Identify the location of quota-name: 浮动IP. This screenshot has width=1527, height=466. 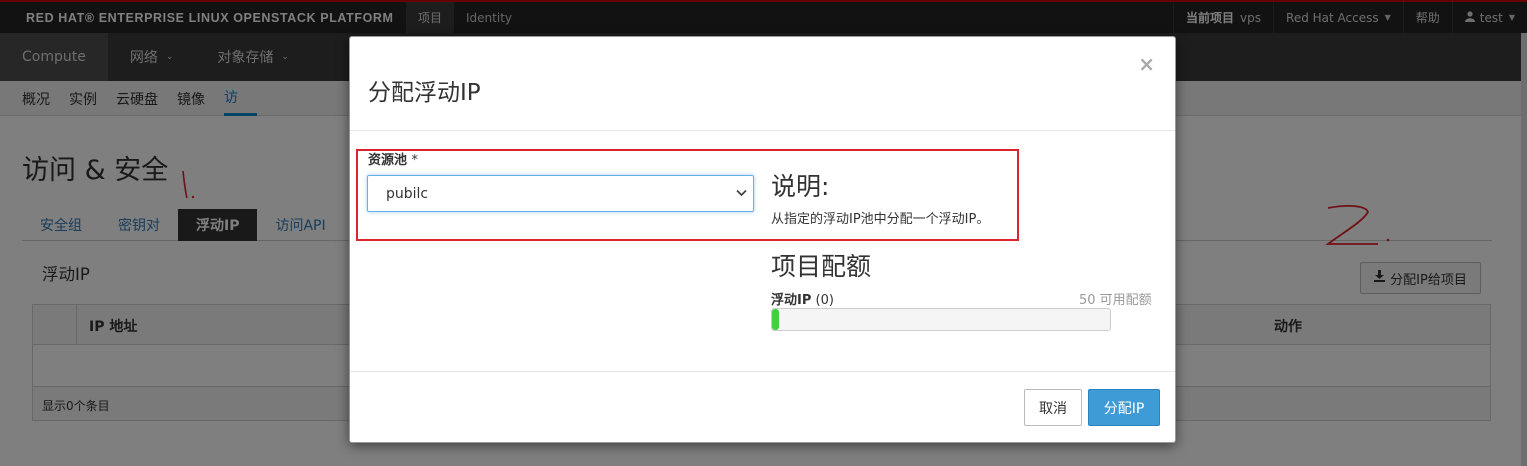
(791, 300).